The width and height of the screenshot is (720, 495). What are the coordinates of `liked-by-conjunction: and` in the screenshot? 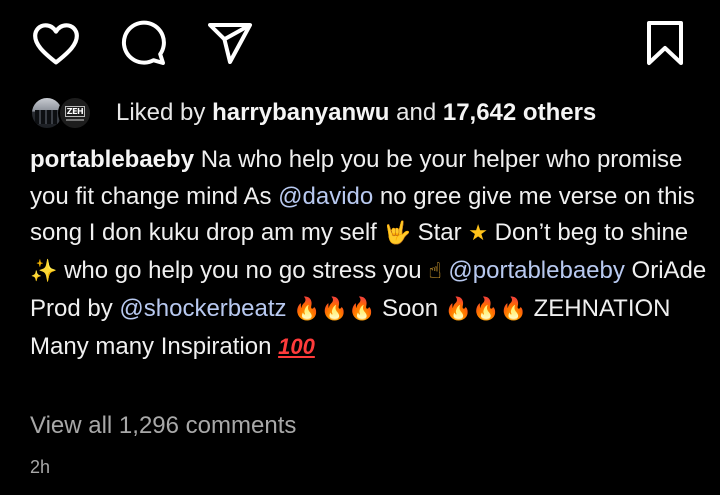 It's located at (416, 112).